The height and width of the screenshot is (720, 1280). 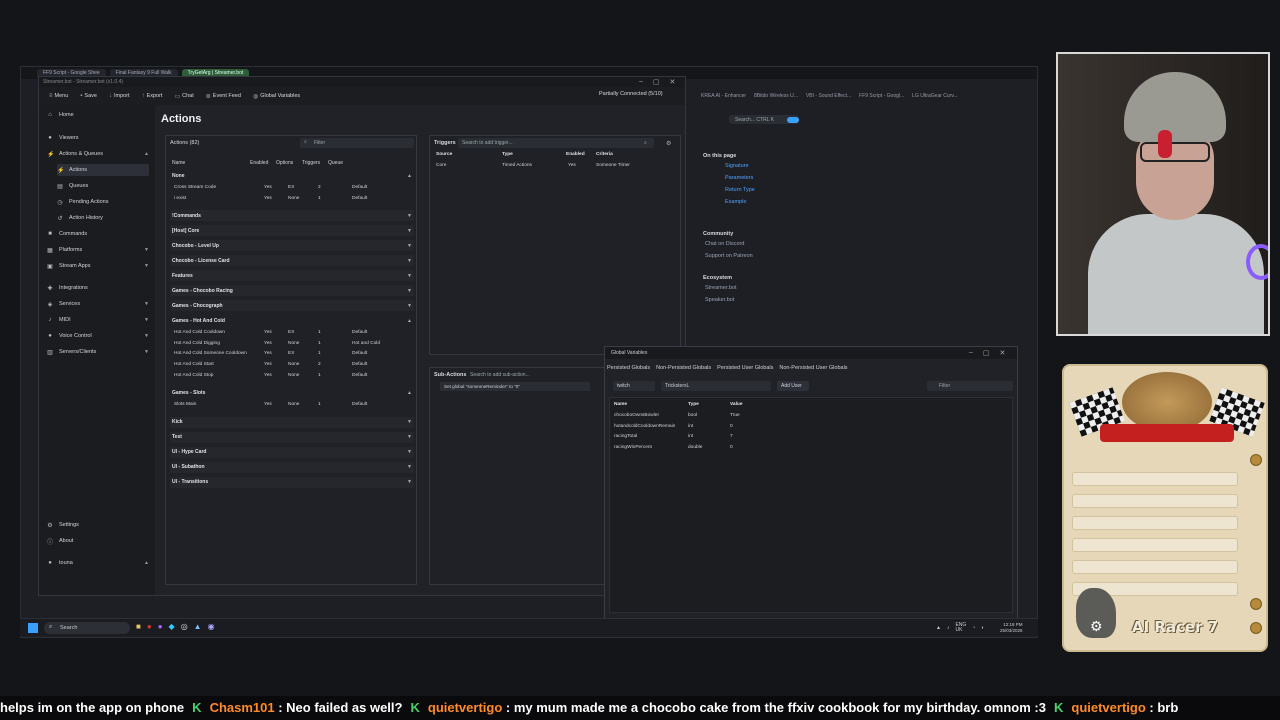 What do you see at coordinates (357, 143) in the screenshot?
I see `actions-filter-input: ⌕ Filter` at bounding box center [357, 143].